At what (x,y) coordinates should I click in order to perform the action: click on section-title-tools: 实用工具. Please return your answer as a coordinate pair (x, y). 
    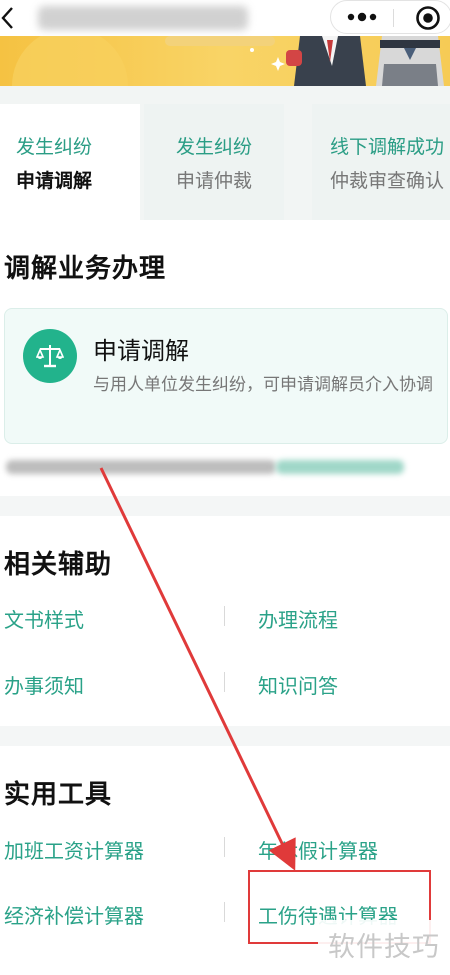
    Looking at the image, I should click on (58, 795).